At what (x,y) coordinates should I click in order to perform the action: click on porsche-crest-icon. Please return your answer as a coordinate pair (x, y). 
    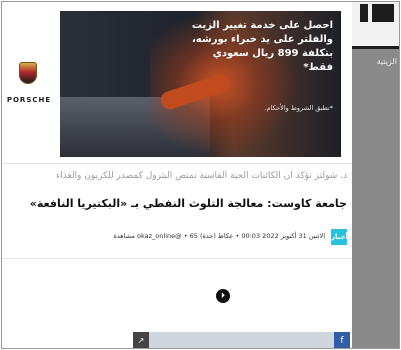
    Looking at the image, I should click on (28, 73).